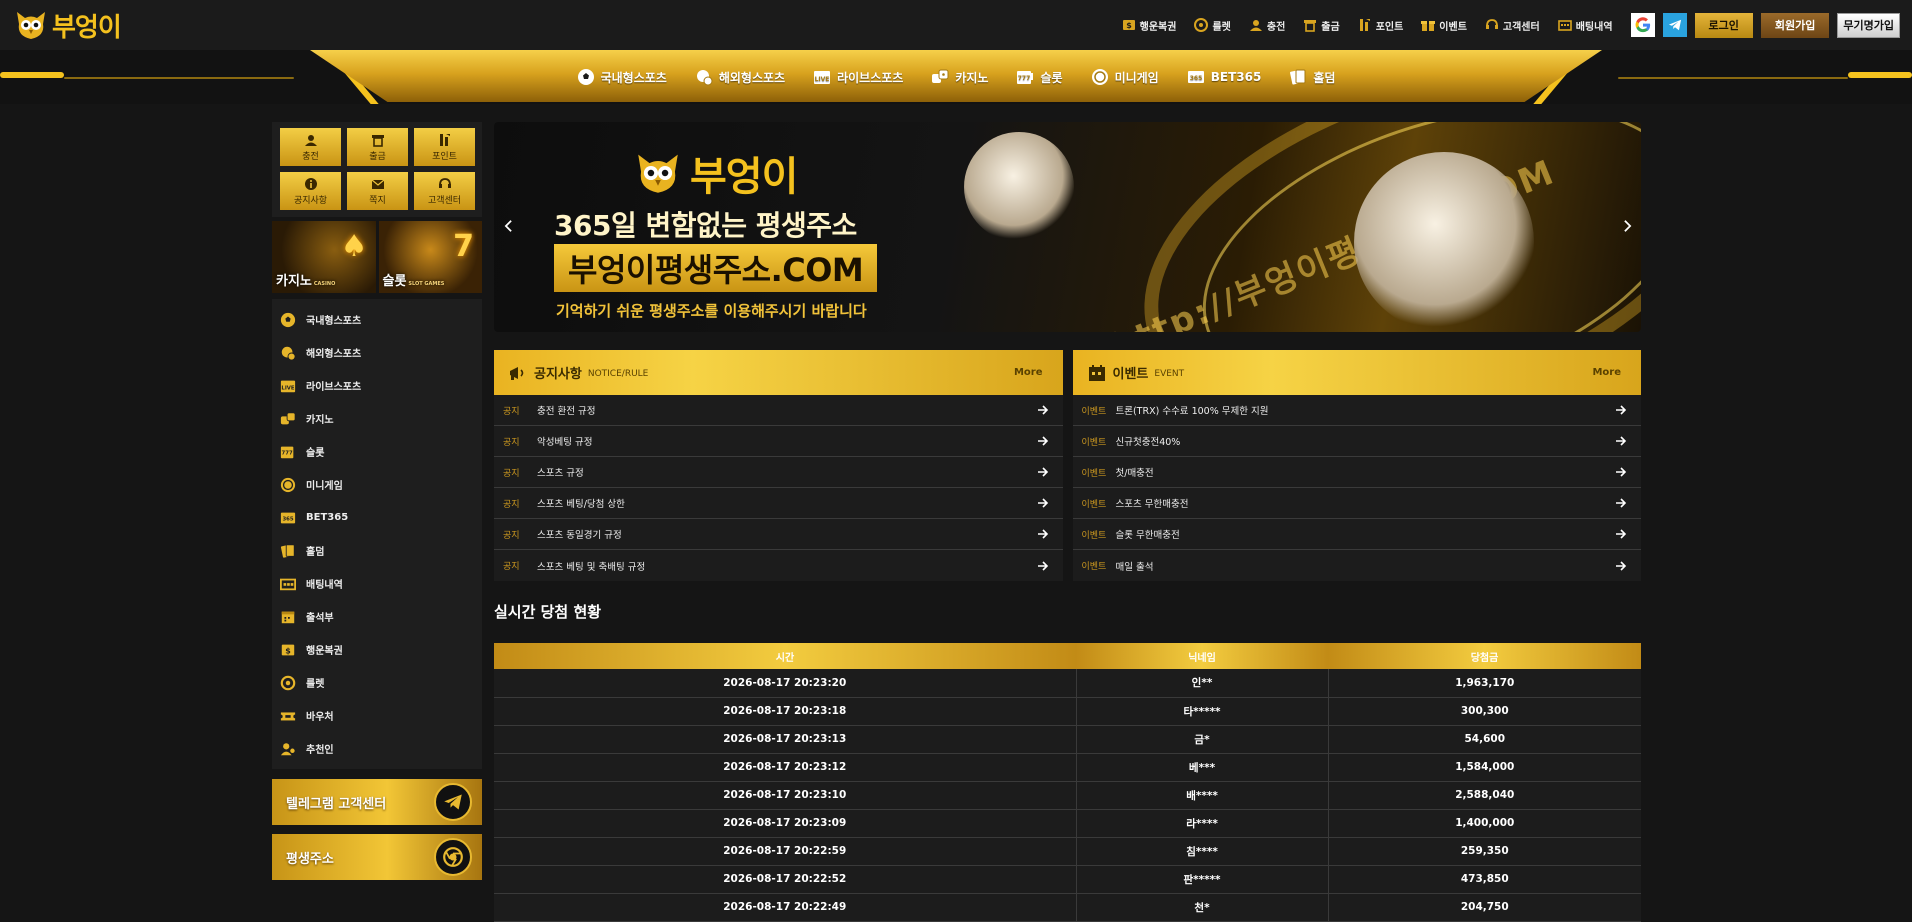 Image resolution: width=1912 pixels, height=922 pixels. Describe the element at coordinates (377, 385) in the screenshot. I see `sidebar-item-live-sports: LIVE 라이브스포츠` at that location.